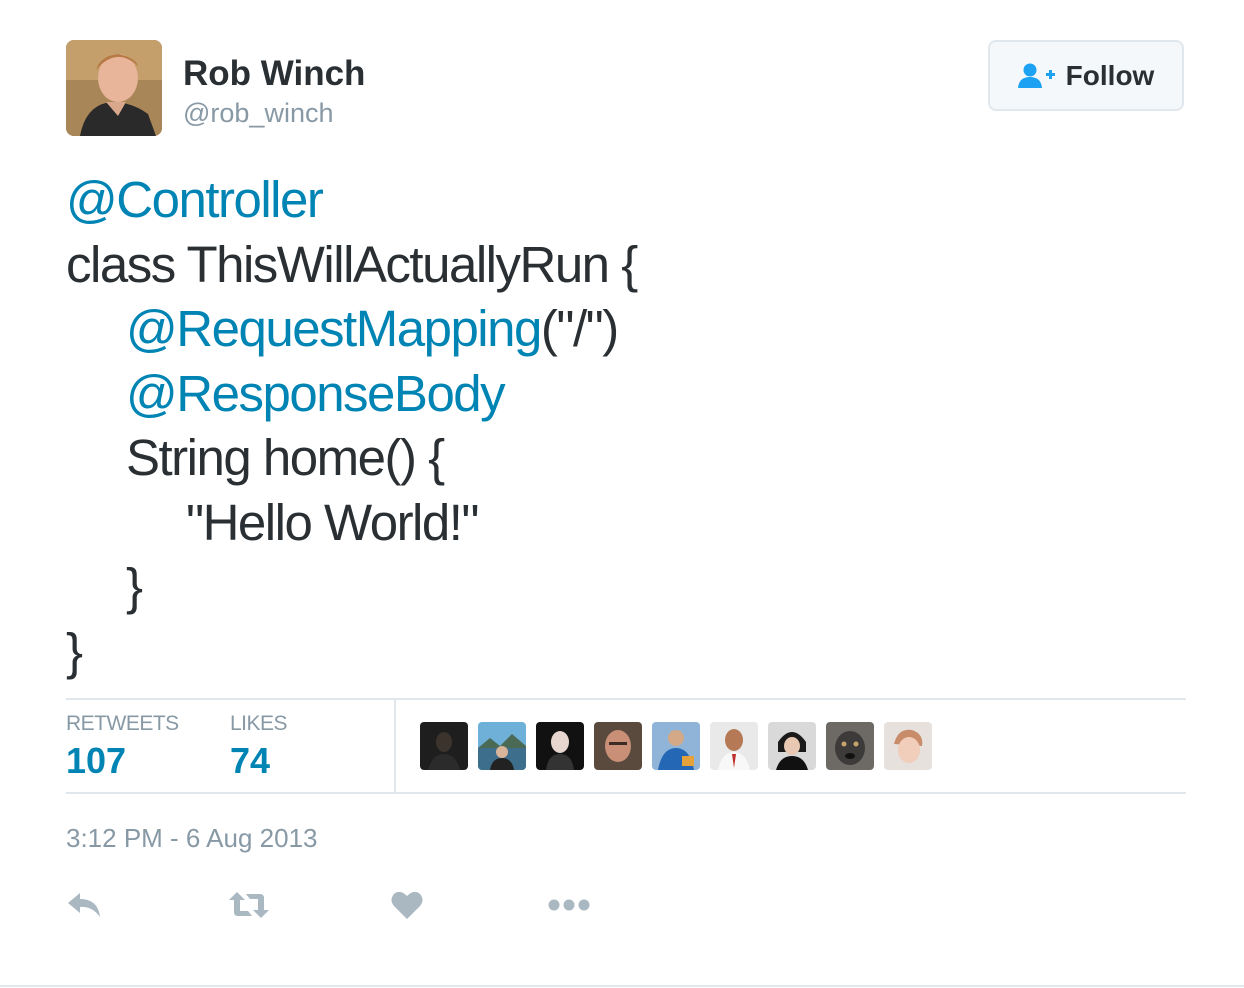  What do you see at coordinates (626, 699) in the screenshot?
I see `stats-divider-top` at bounding box center [626, 699].